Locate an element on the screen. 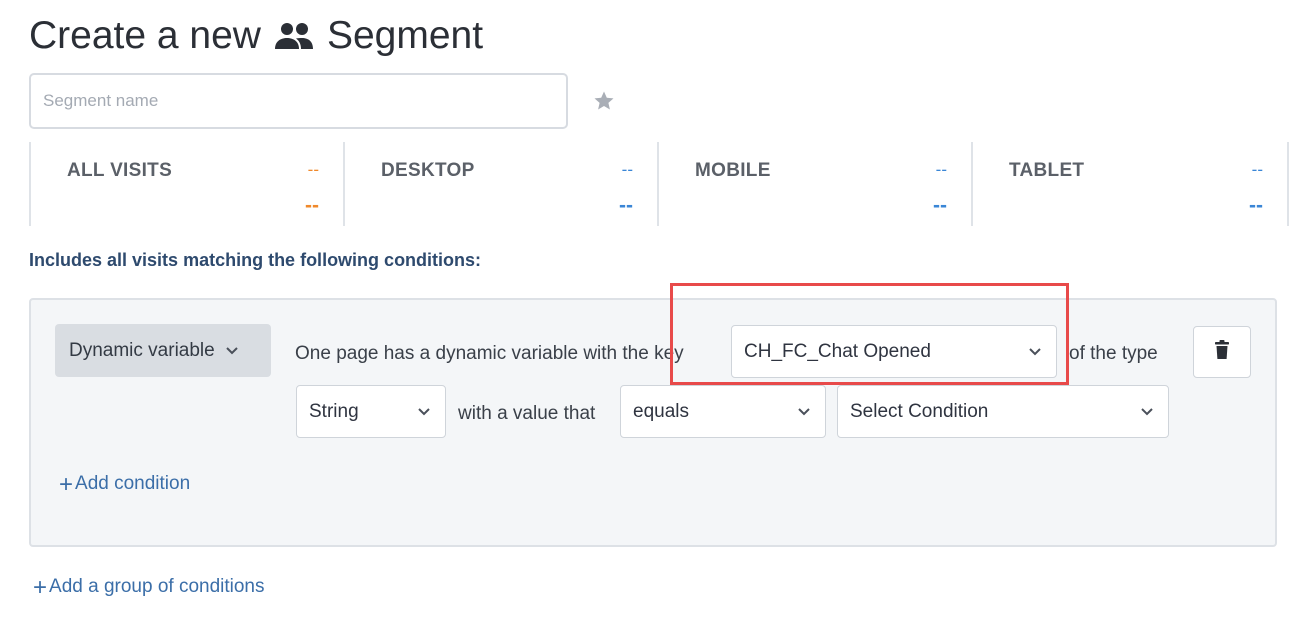  add-group-link: + Add a group of conditions is located at coordinates (149, 587).